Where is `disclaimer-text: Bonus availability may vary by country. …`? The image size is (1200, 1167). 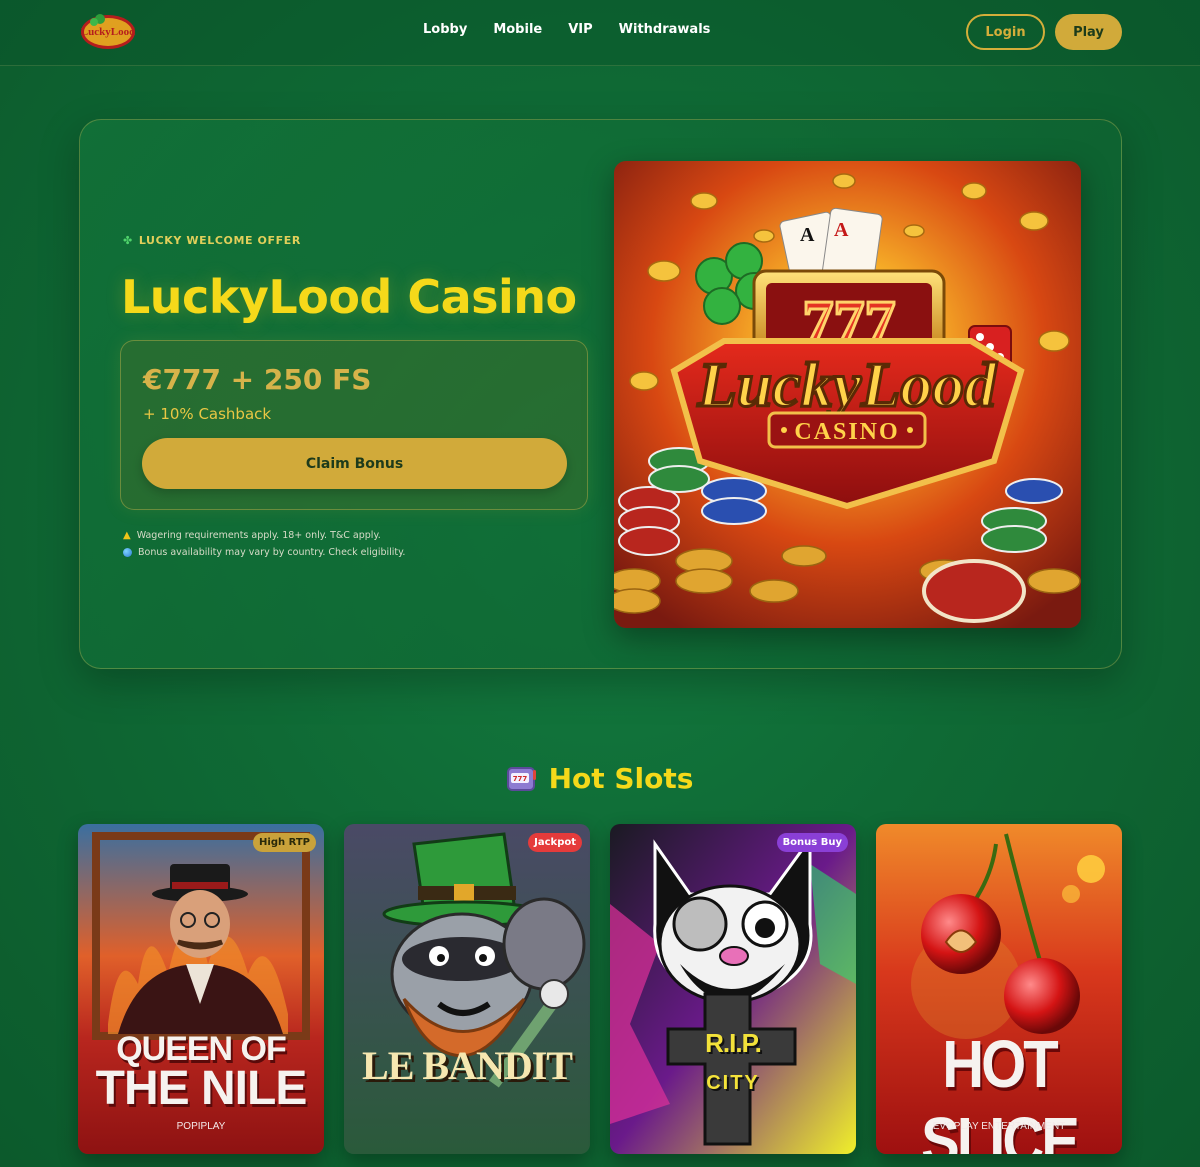 disclaimer-text: Bonus availability may vary by country. … is located at coordinates (272, 552).